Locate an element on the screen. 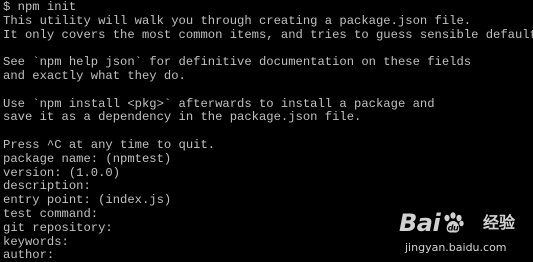  terminal-line: Press ^C at any time to quit. is located at coordinates (109, 144).